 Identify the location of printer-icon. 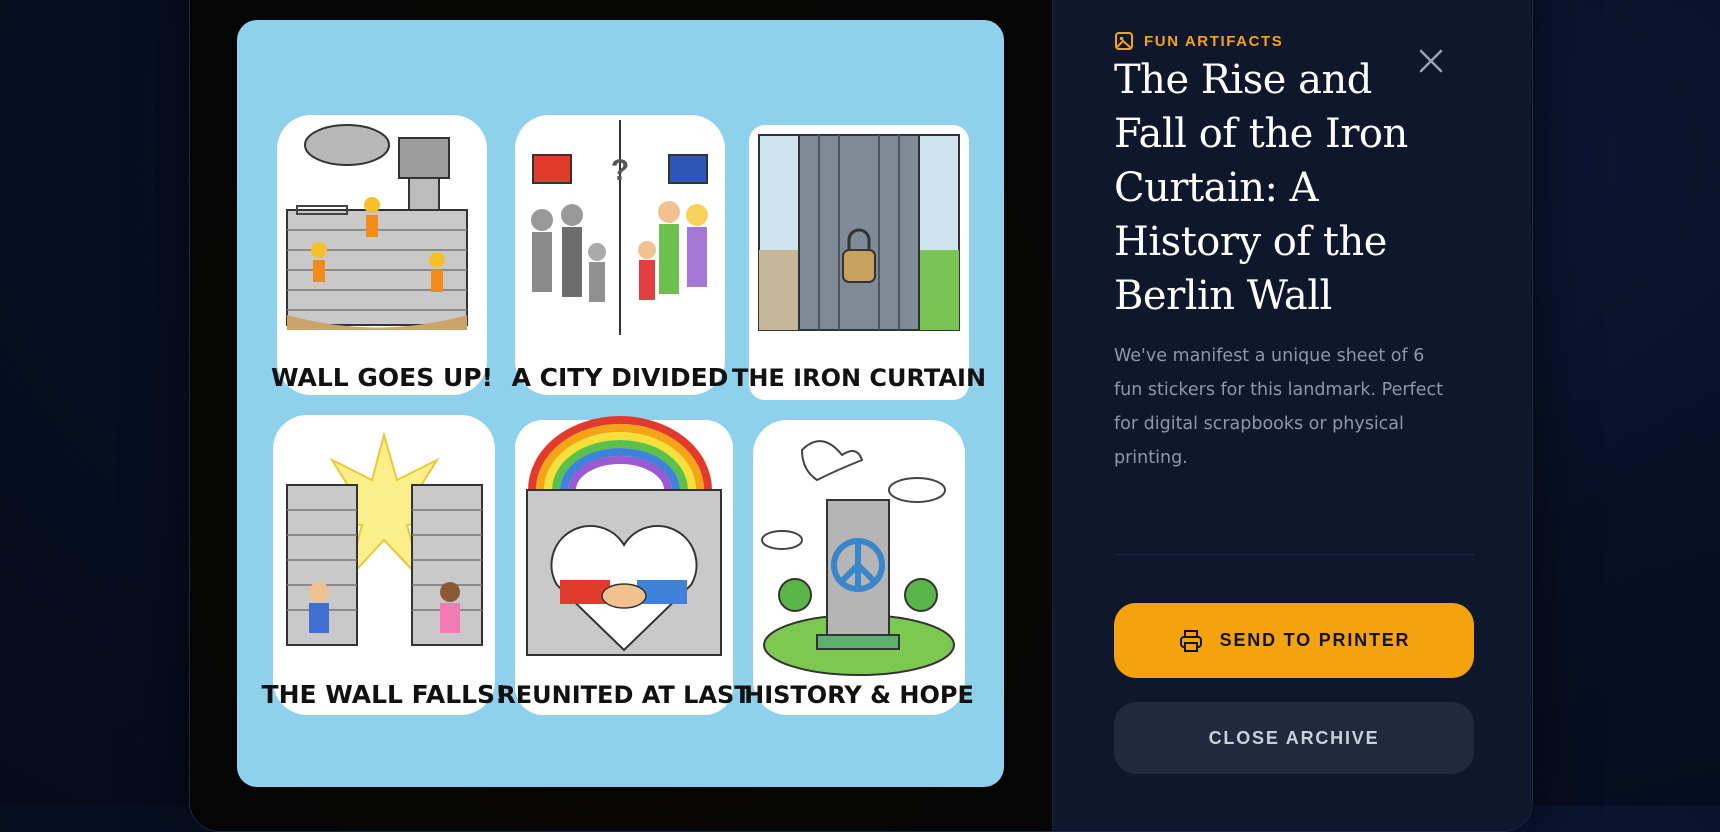
(1190, 640).